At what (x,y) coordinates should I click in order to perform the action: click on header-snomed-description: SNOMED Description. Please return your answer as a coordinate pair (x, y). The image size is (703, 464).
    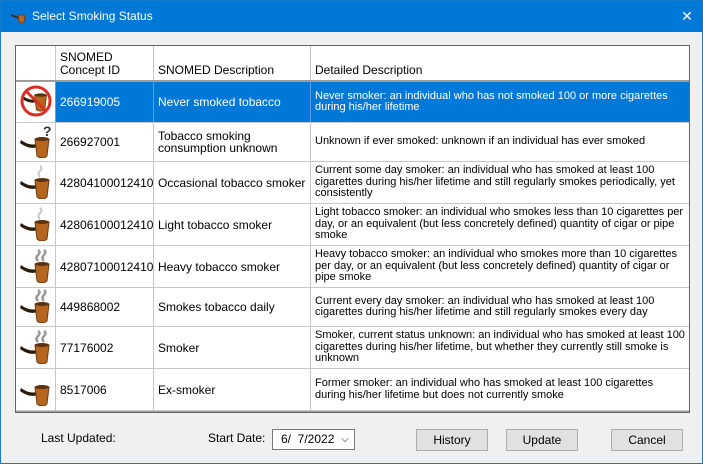
    Looking at the image, I should click on (232, 63).